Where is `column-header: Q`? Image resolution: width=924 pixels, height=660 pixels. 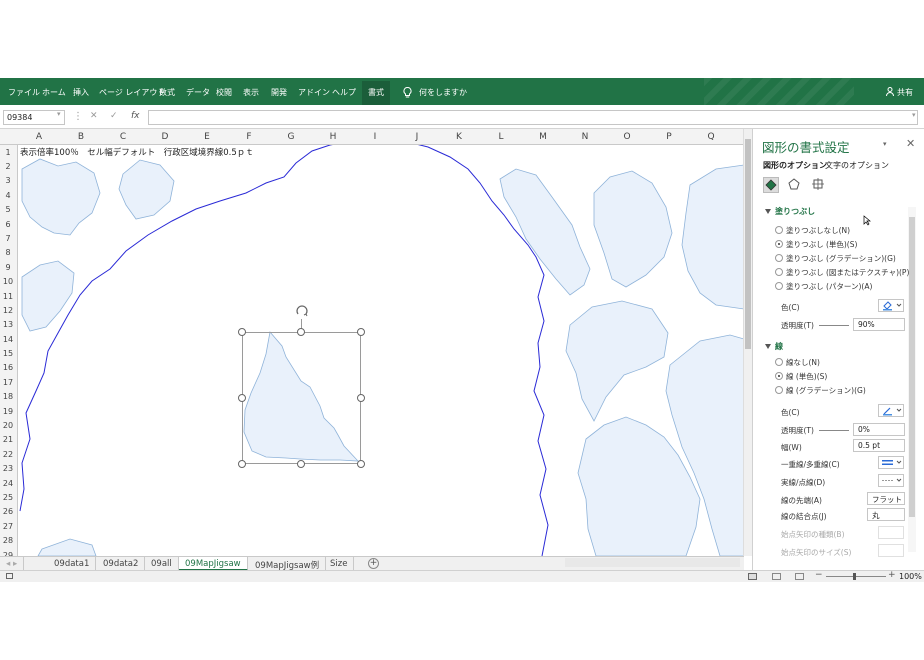 column-header: Q is located at coordinates (711, 137).